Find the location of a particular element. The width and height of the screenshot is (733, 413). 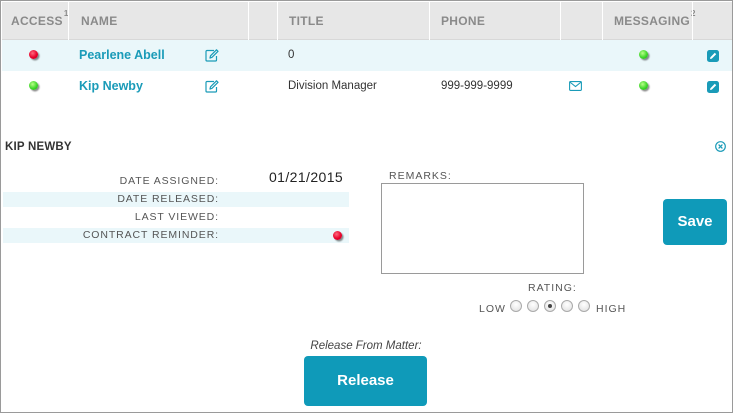

header-phone: PHONE is located at coordinates (463, 21).